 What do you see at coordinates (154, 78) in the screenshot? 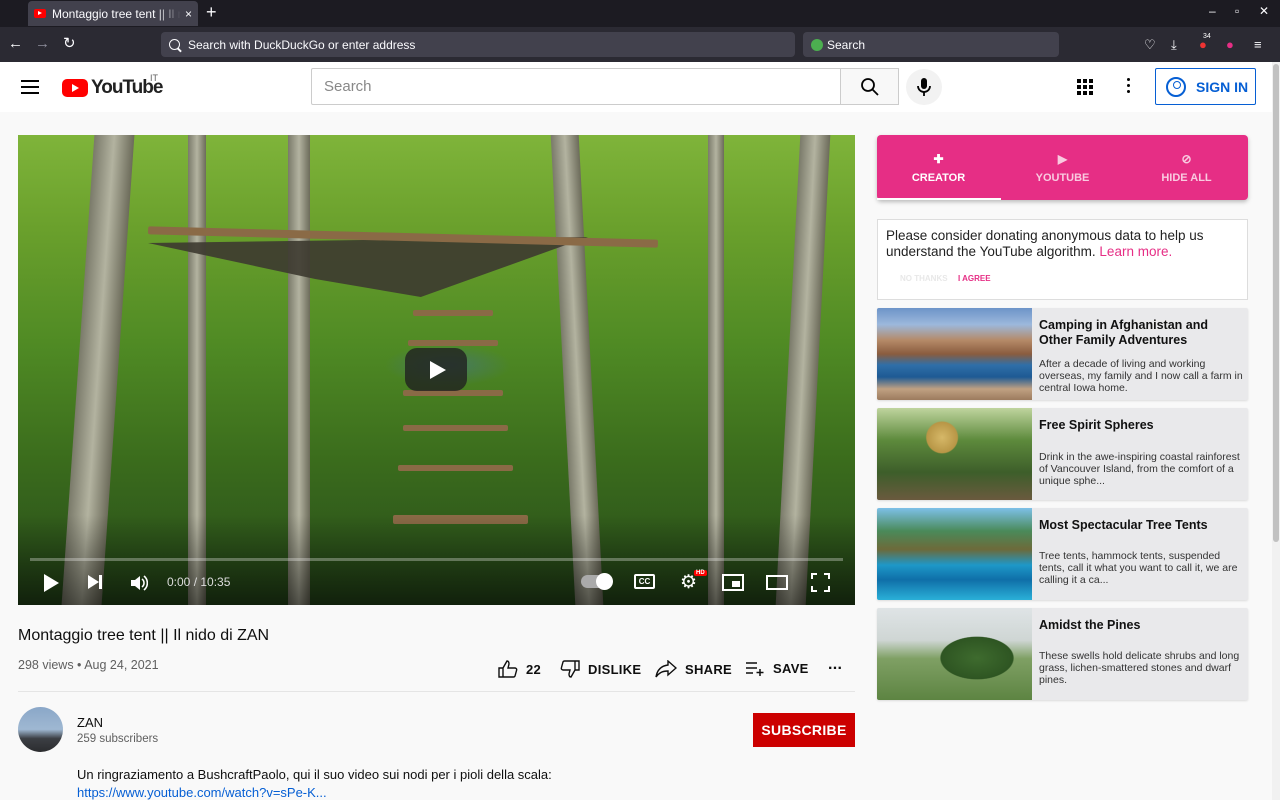
I see `country-code: IT` at bounding box center [154, 78].